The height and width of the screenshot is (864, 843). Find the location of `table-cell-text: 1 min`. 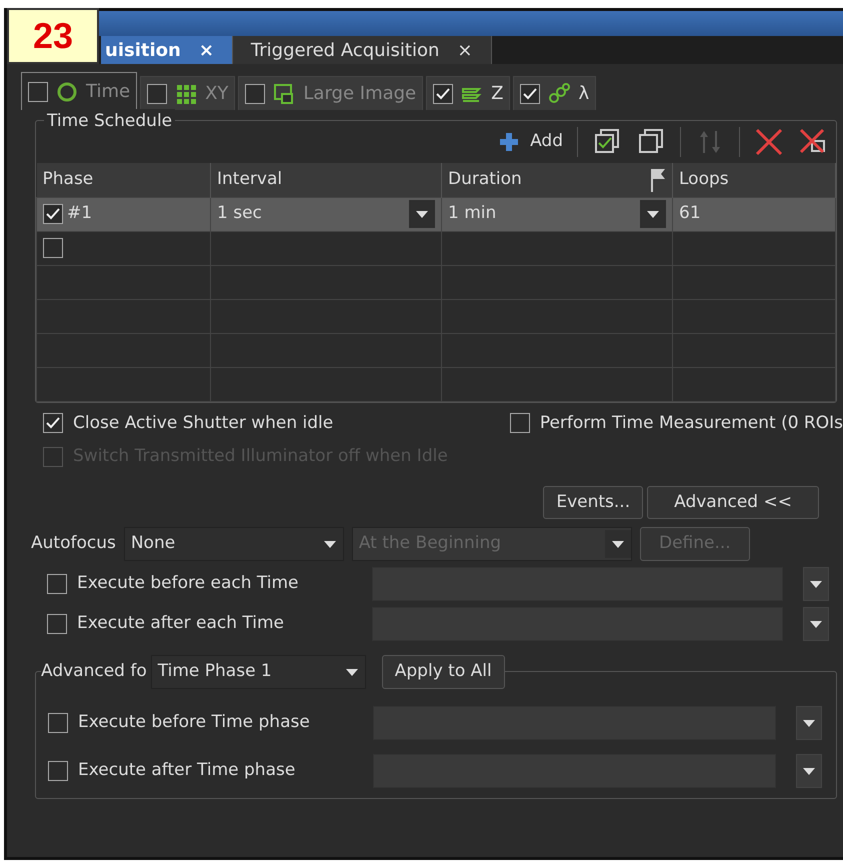

table-cell-text: 1 min is located at coordinates (472, 214).